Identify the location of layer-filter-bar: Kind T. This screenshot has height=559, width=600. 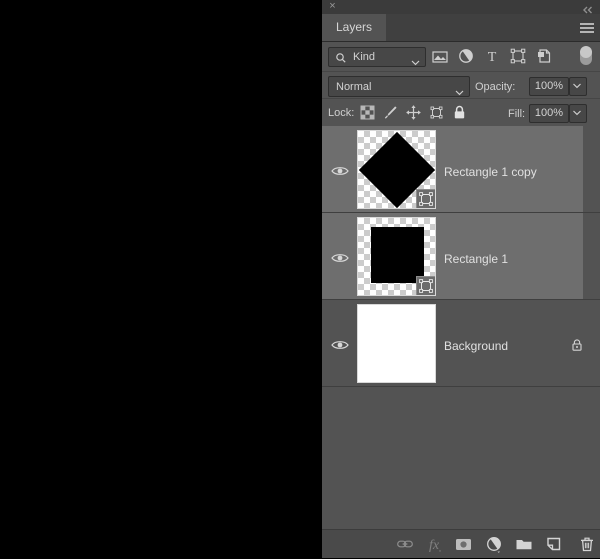
(461, 55).